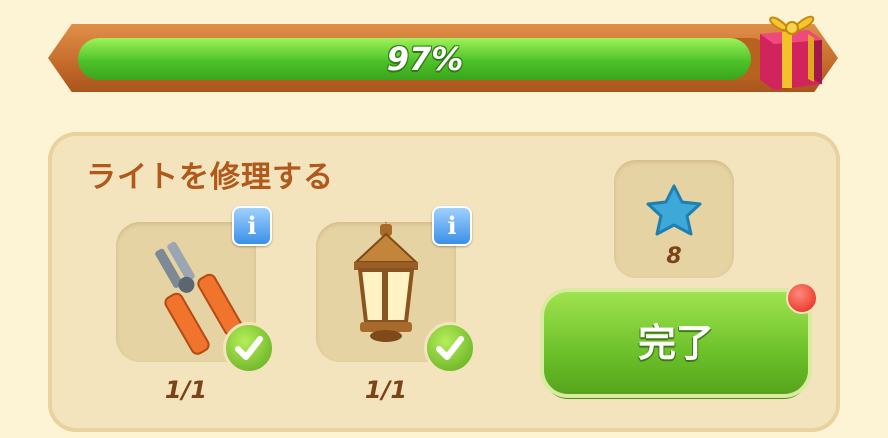 This screenshot has height=438, width=888. Describe the element at coordinates (791, 46) in the screenshot. I see `gift-box-icon` at that location.